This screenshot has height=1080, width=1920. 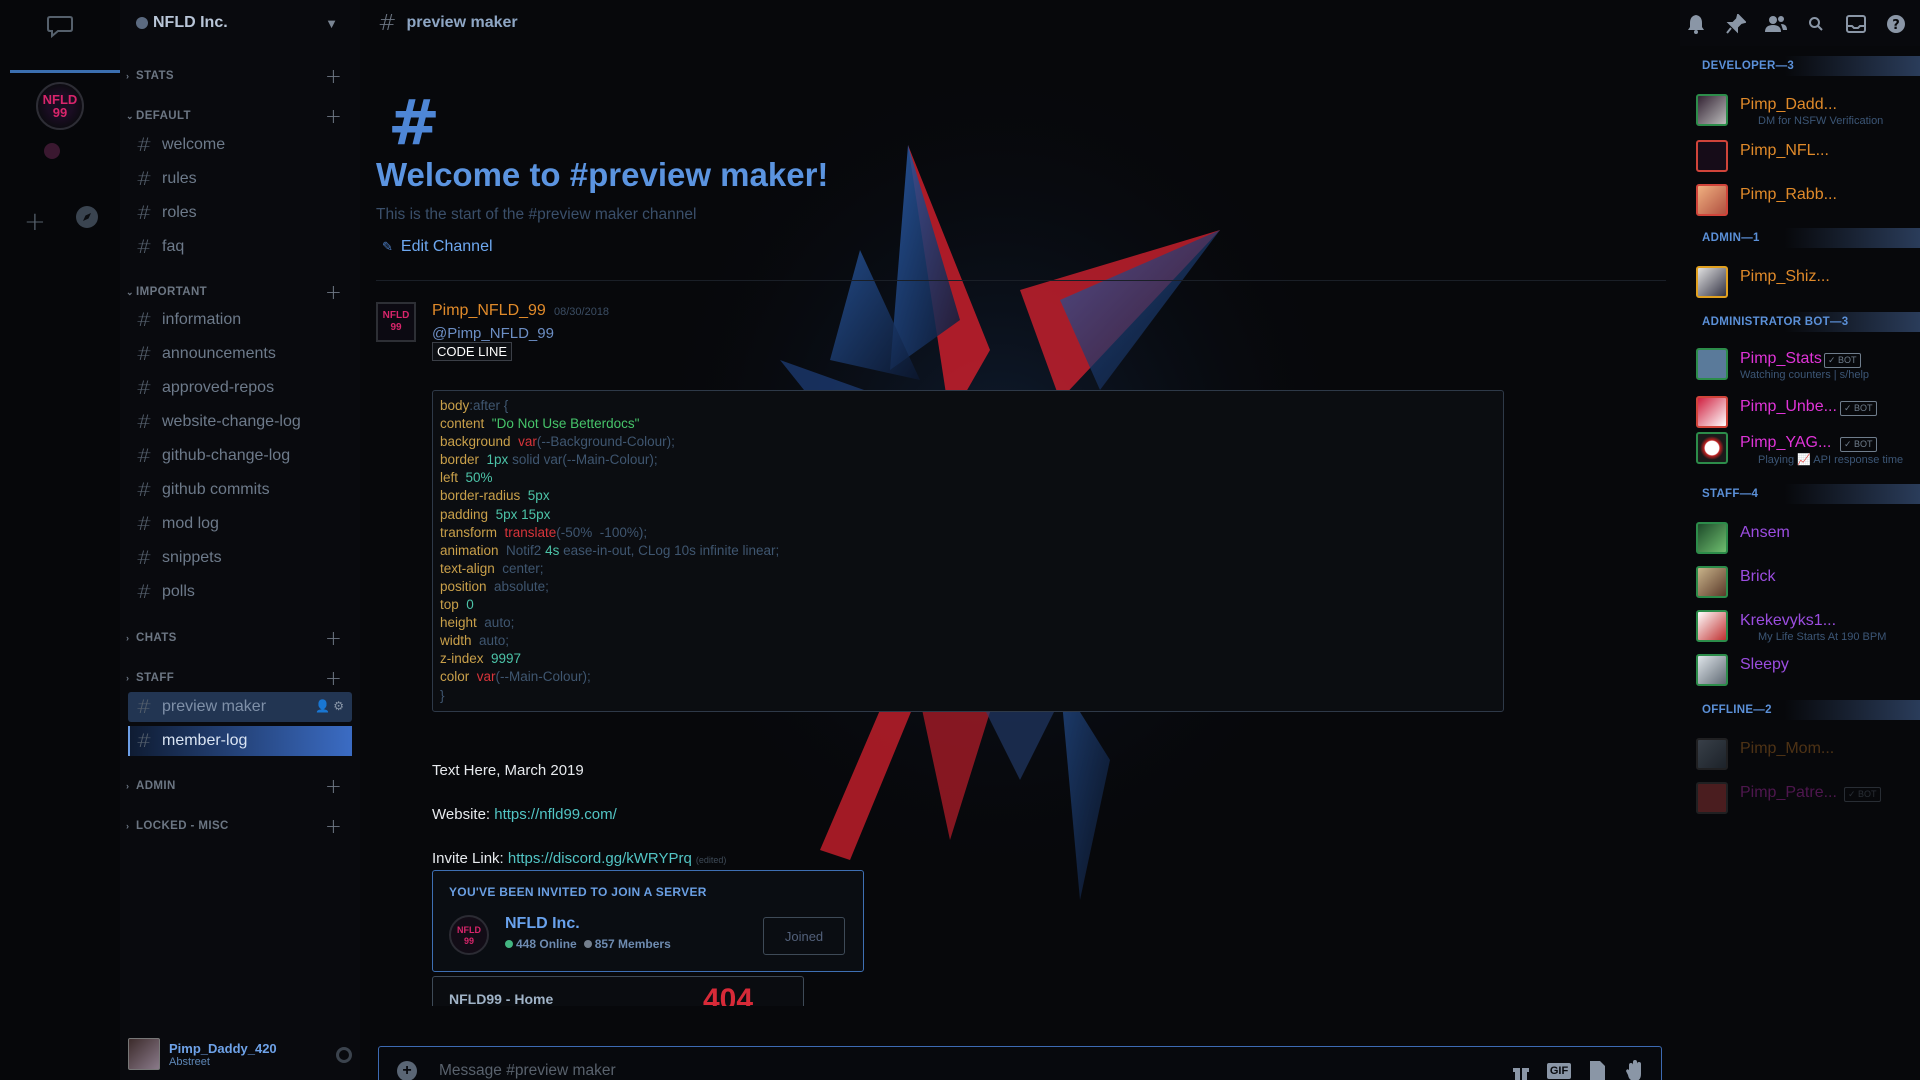 What do you see at coordinates (151, 786) in the screenshot?
I see `category-admin: › ADMIN` at bounding box center [151, 786].